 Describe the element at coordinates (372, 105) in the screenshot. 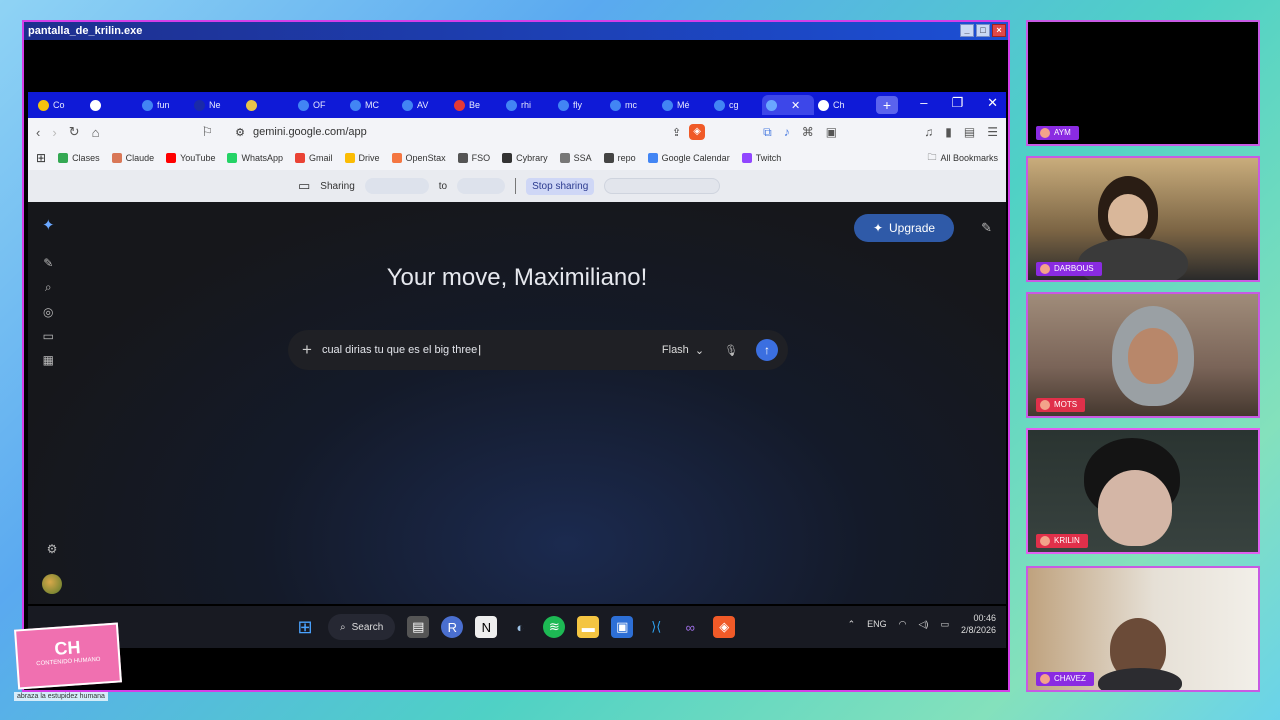

I see `tab: MC` at that location.